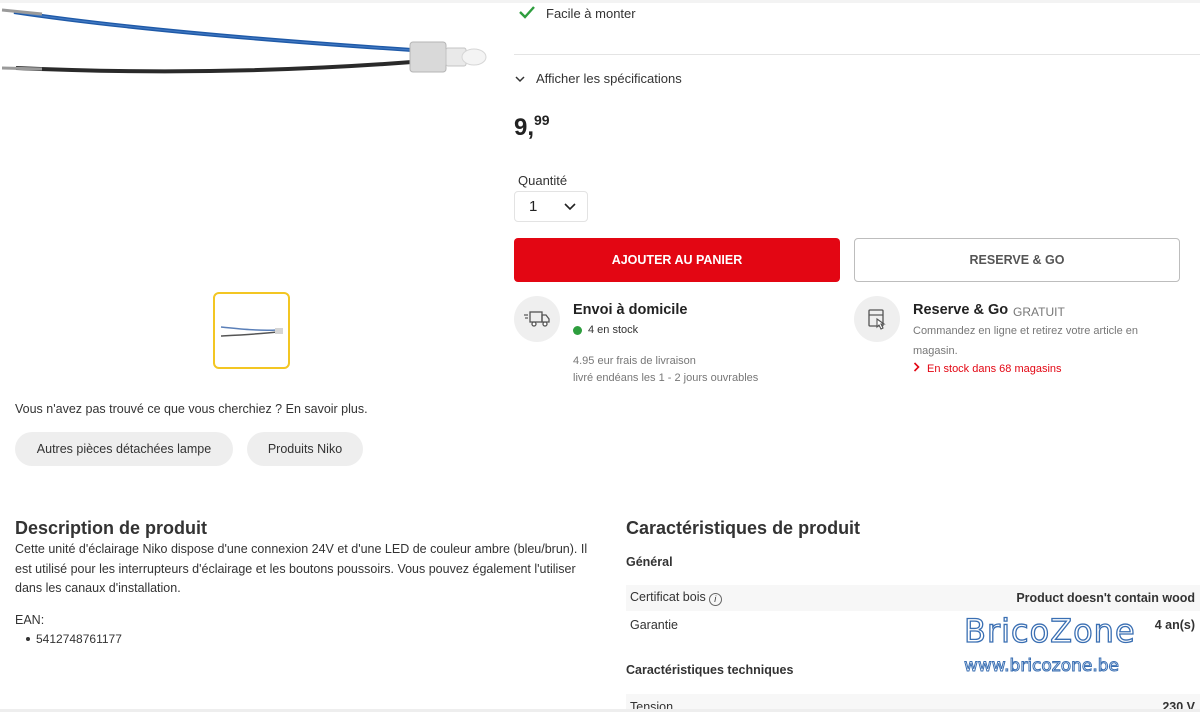 Image resolution: width=1200 pixels, height=712 pixels. I want to click on product-price: 9,99, so click(532, 127).